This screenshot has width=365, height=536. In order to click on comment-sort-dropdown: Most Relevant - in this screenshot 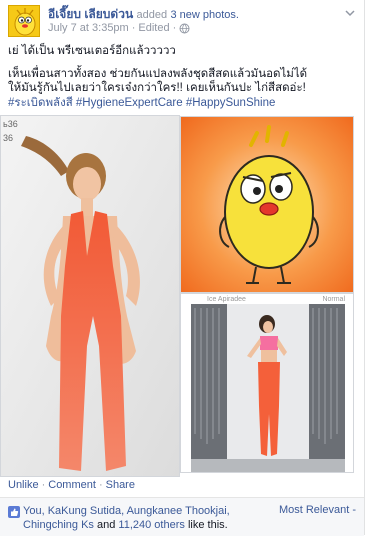, I will do `click(317, 510)`.